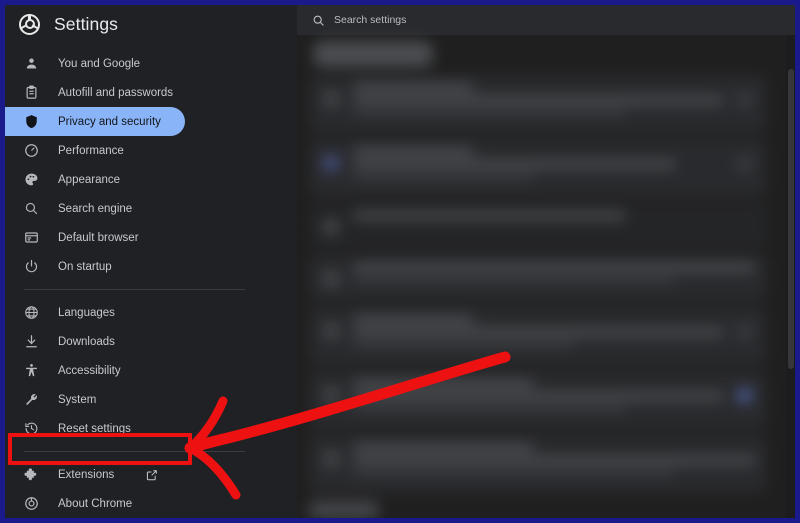 Image resolution: width=800 pixels, height=523 pixels. Describe the element at coordinates (31, 399) in the screenshot. I see `wrench-icon` at that location.